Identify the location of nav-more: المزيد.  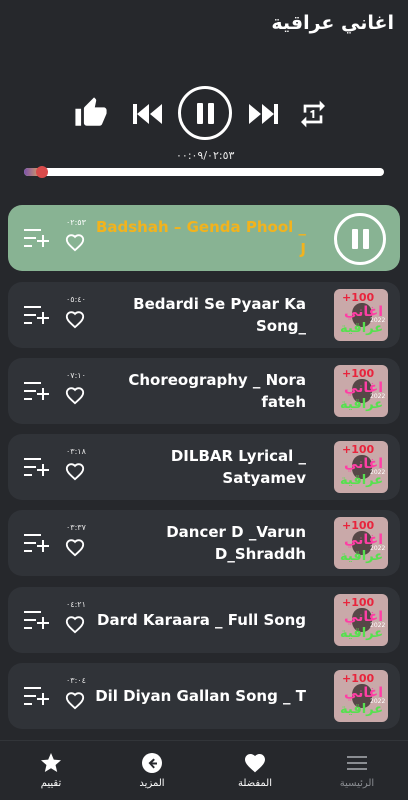
(152, 770).